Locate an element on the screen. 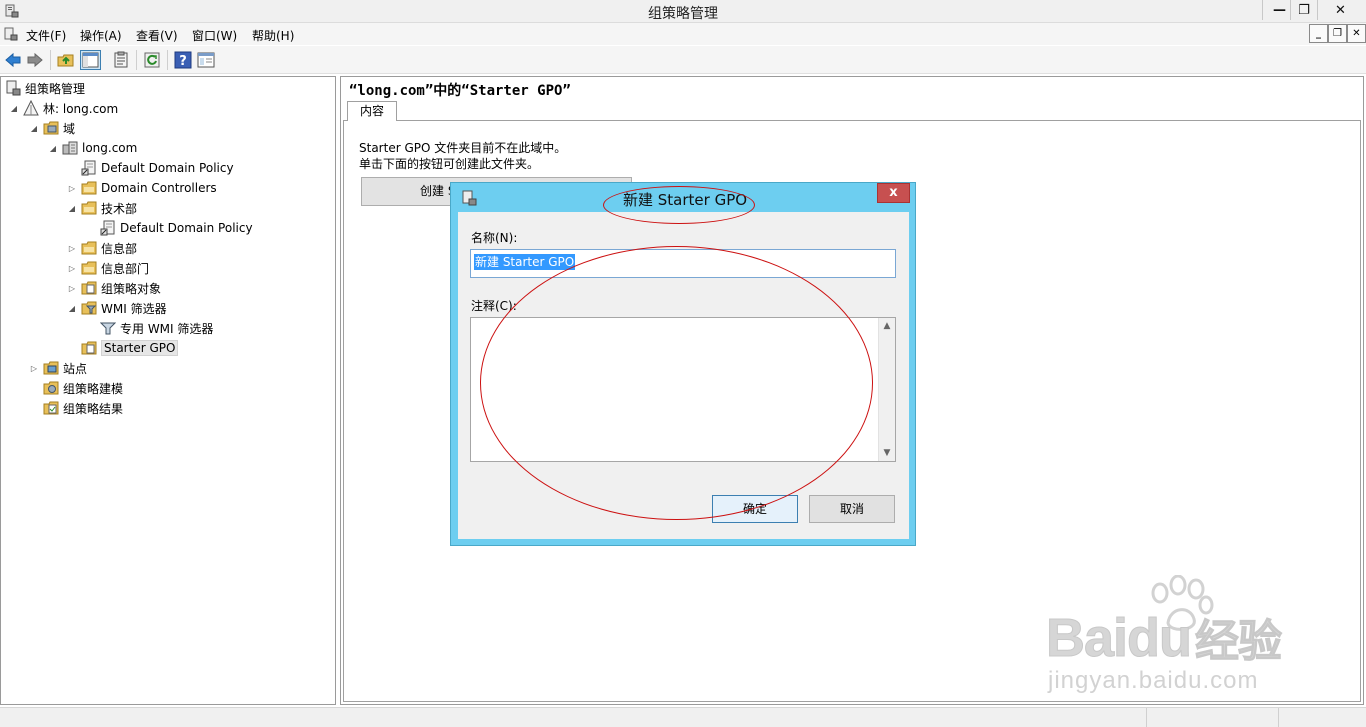 This screenshot has height=727, width=1366. tree-item-domains: ◢ 域 is located at coordinates (52, 128).